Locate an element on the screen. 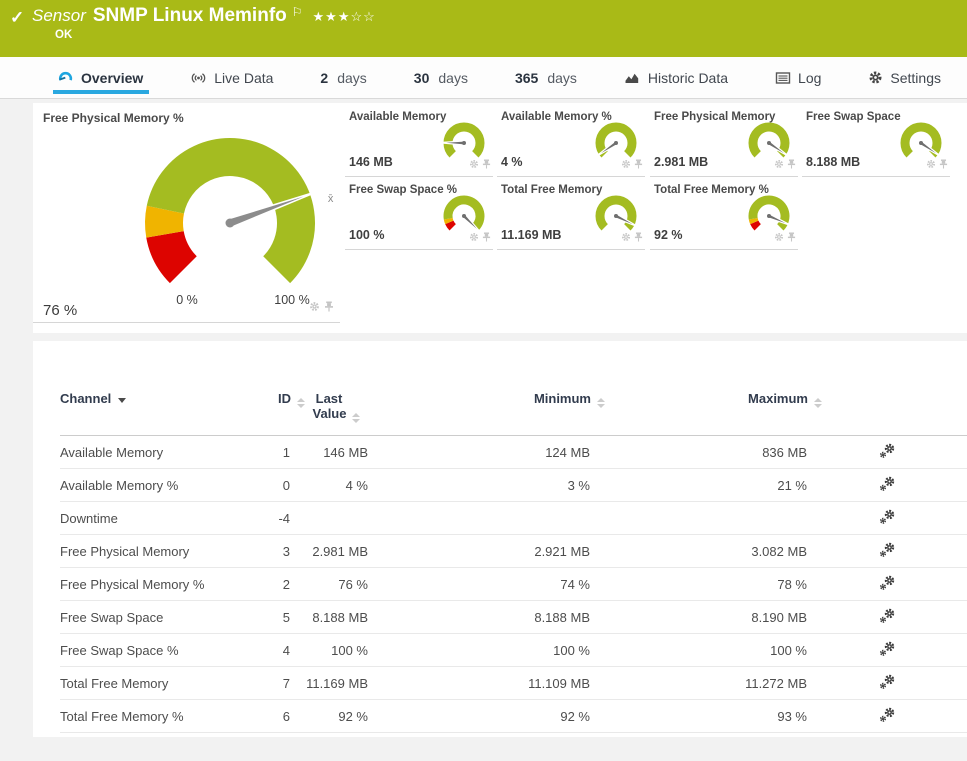 This screenshot has width=967, height=761. channel-name: Free Swap Space % is located at coordinates (145, 650).